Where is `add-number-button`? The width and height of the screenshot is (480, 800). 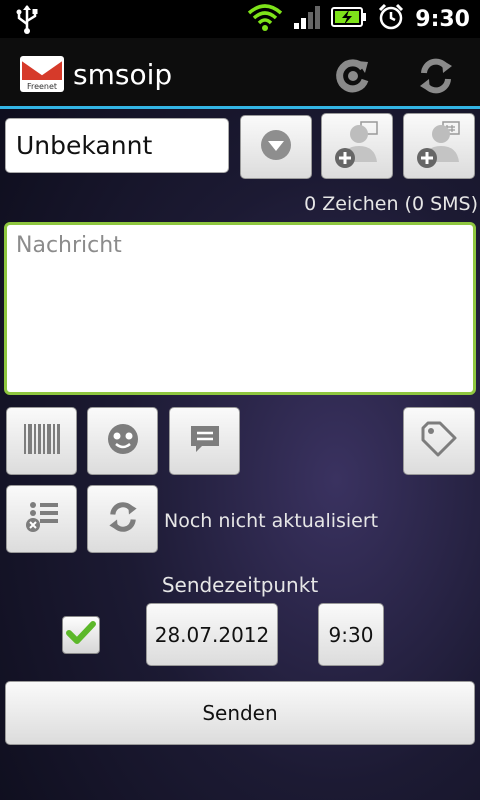
add-number-button is located at coordinates (439, 146).